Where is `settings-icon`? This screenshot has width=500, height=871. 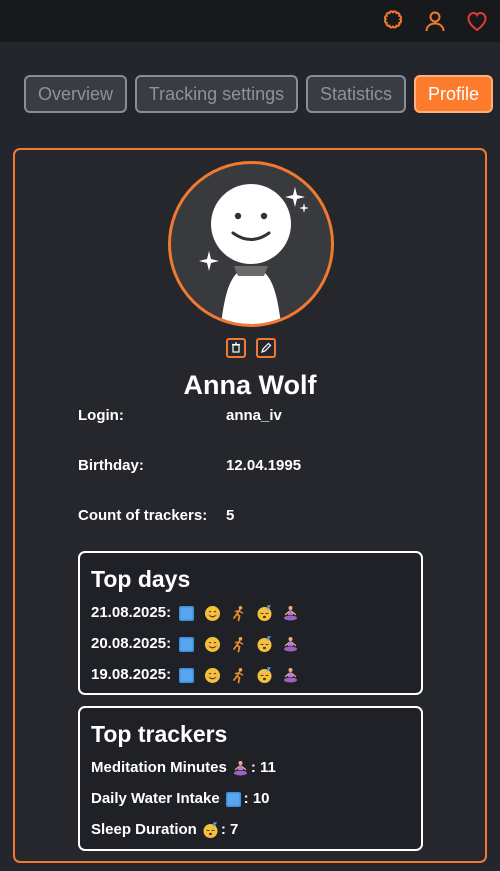 settings-icon is located at coordinates (393, 21).